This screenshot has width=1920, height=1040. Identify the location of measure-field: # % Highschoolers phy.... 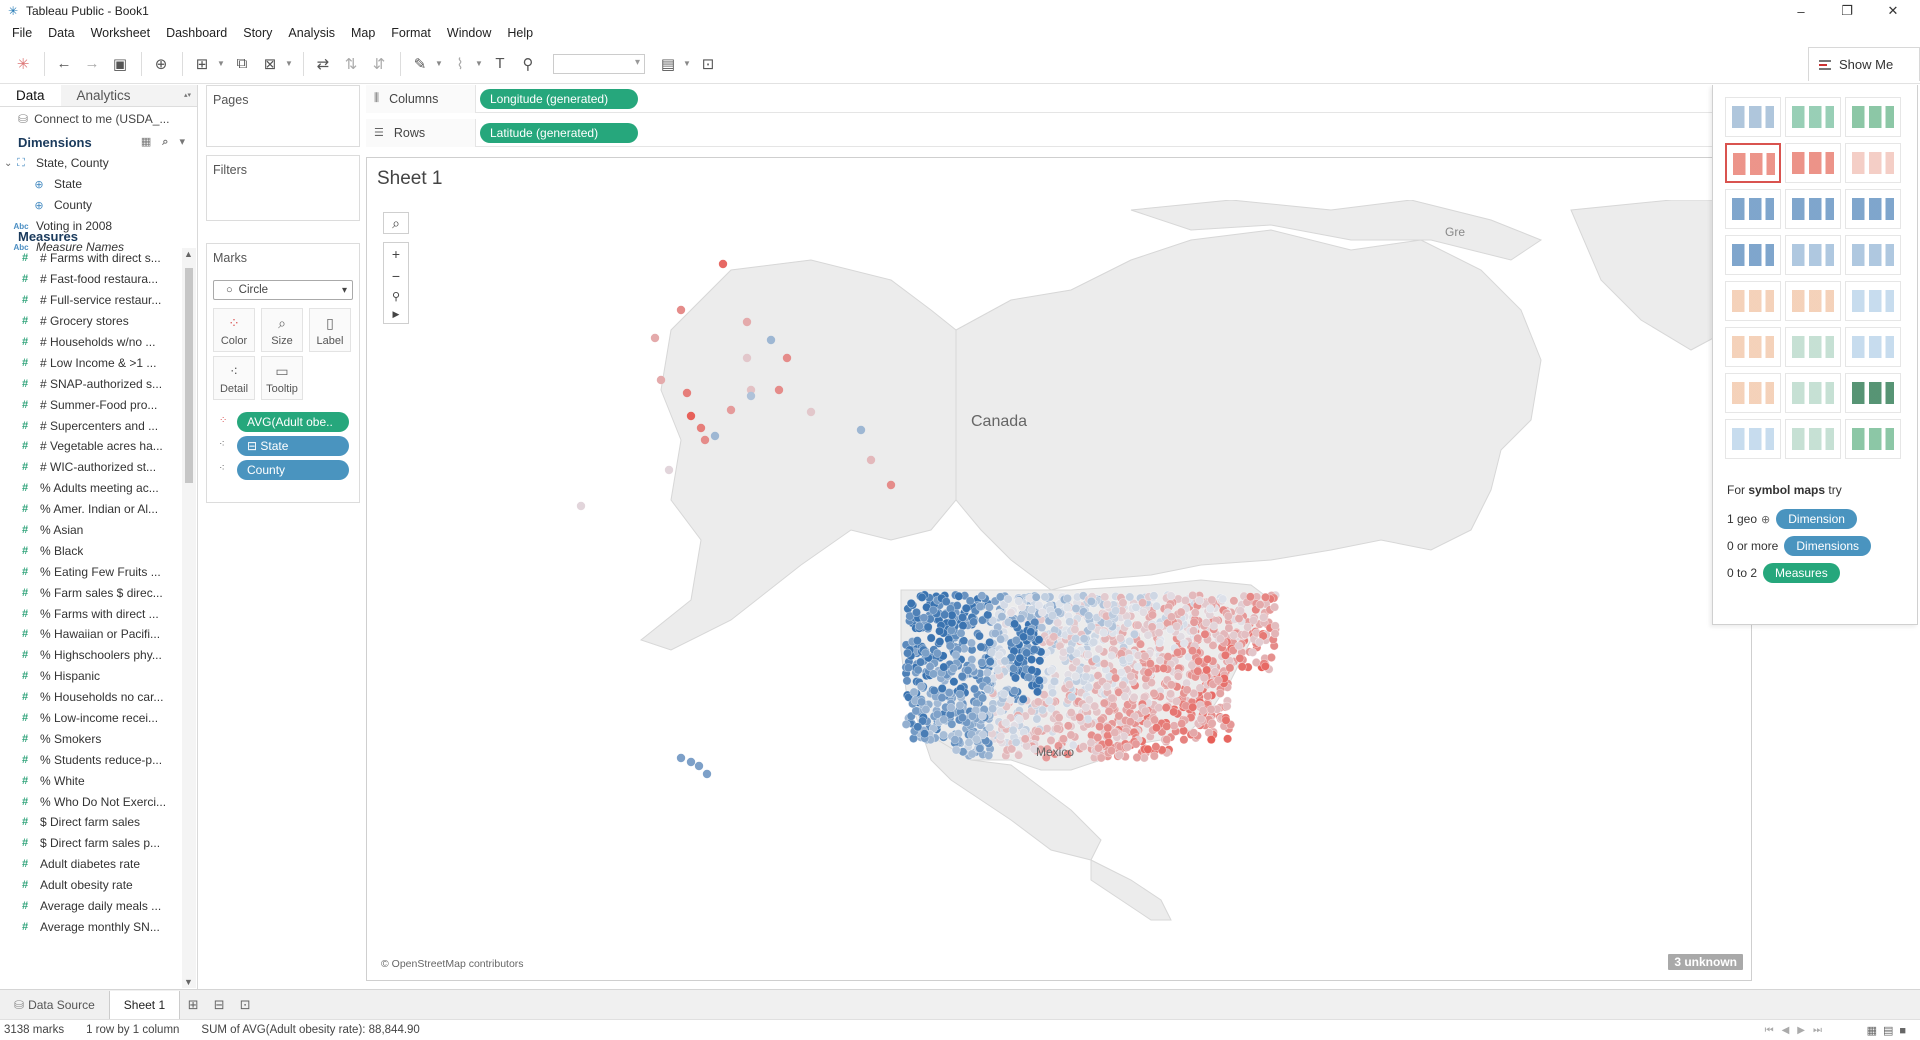
(91, 655).